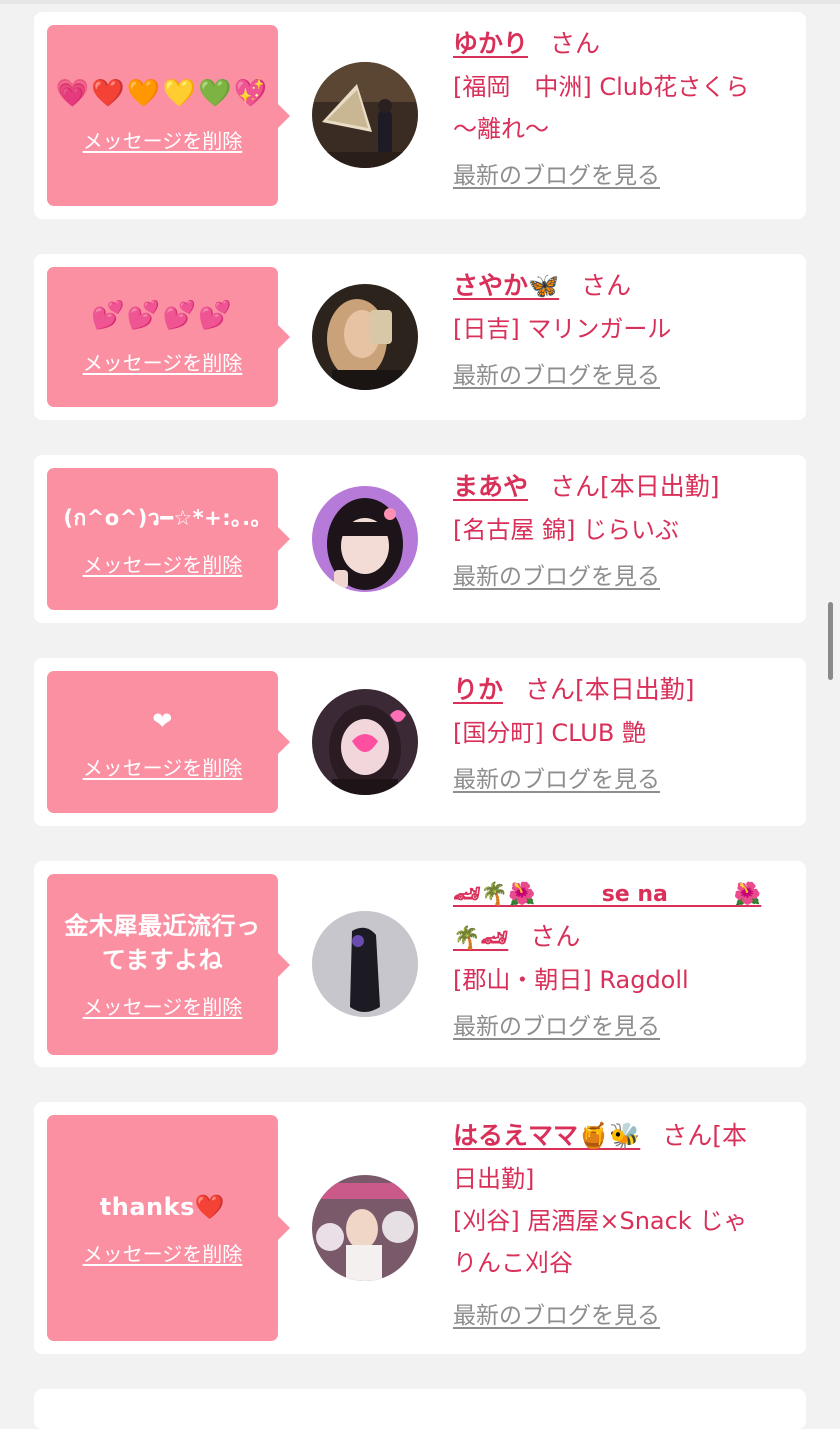  Describe the element at coordinates (566, 530) in the screenshot. I see `shop-name: [名古屋 錦] じらいぶ` at that location.